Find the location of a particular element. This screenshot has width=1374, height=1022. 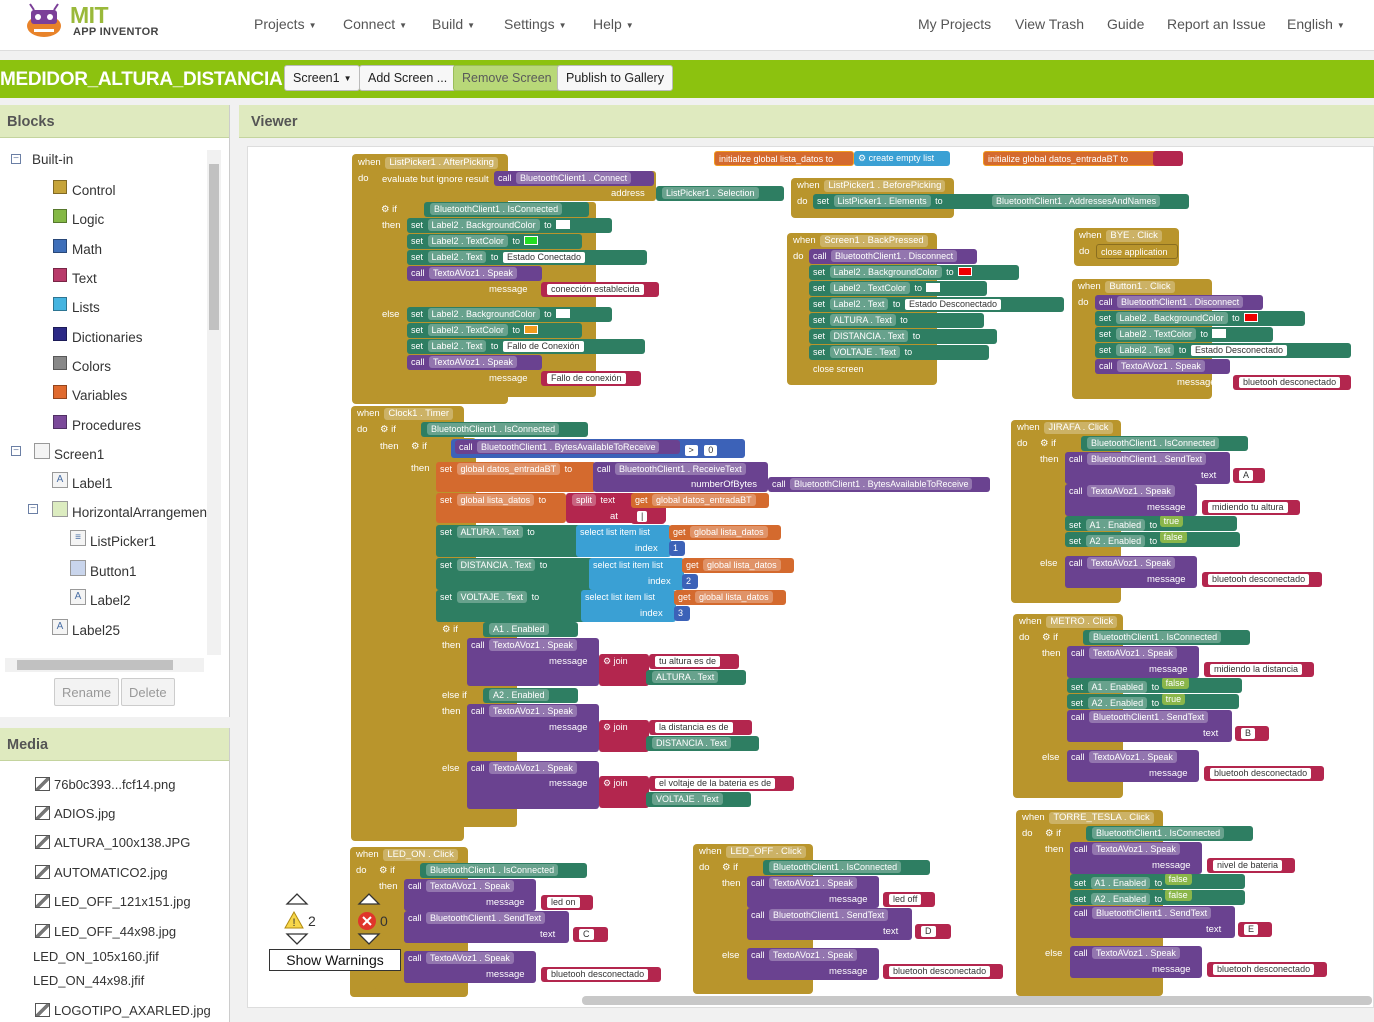

media-file: LOGOTIPO_AXARLED.jpg is located at coordinates (123, 1010).